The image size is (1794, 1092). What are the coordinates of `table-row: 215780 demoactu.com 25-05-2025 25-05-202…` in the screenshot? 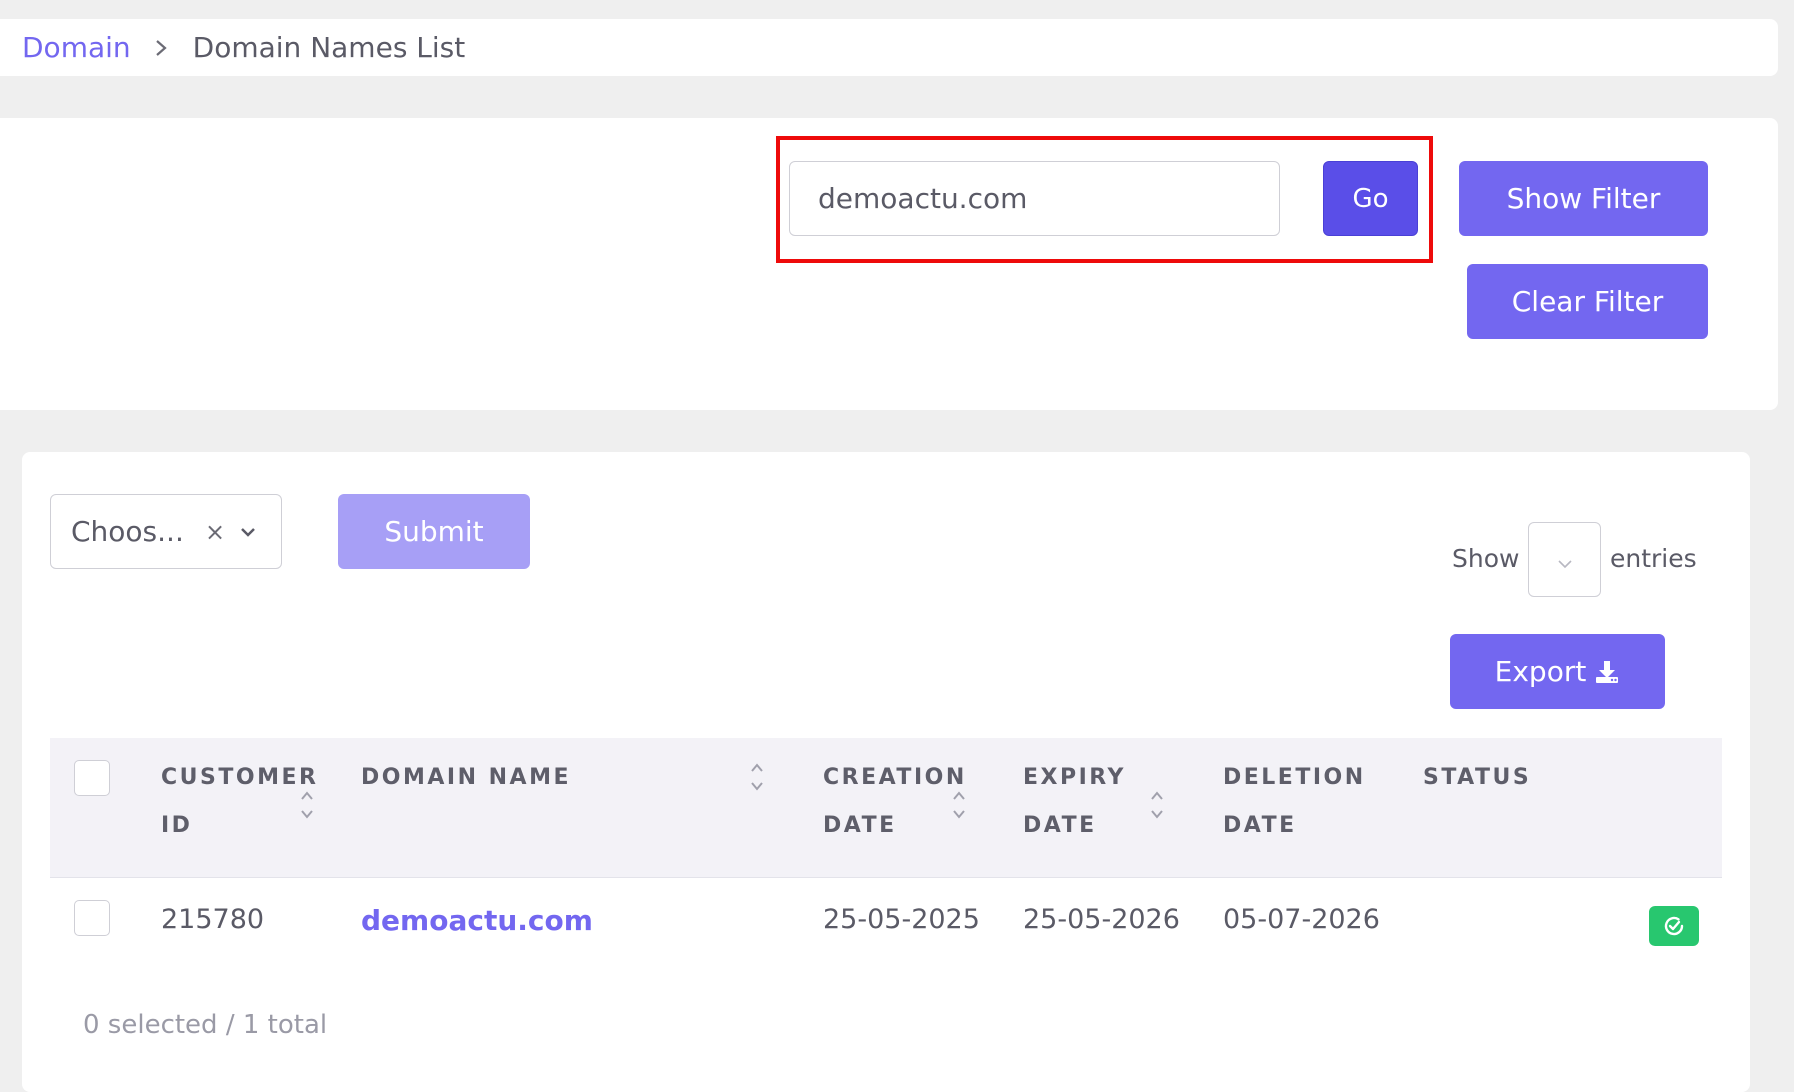 It's located at (886, 924).